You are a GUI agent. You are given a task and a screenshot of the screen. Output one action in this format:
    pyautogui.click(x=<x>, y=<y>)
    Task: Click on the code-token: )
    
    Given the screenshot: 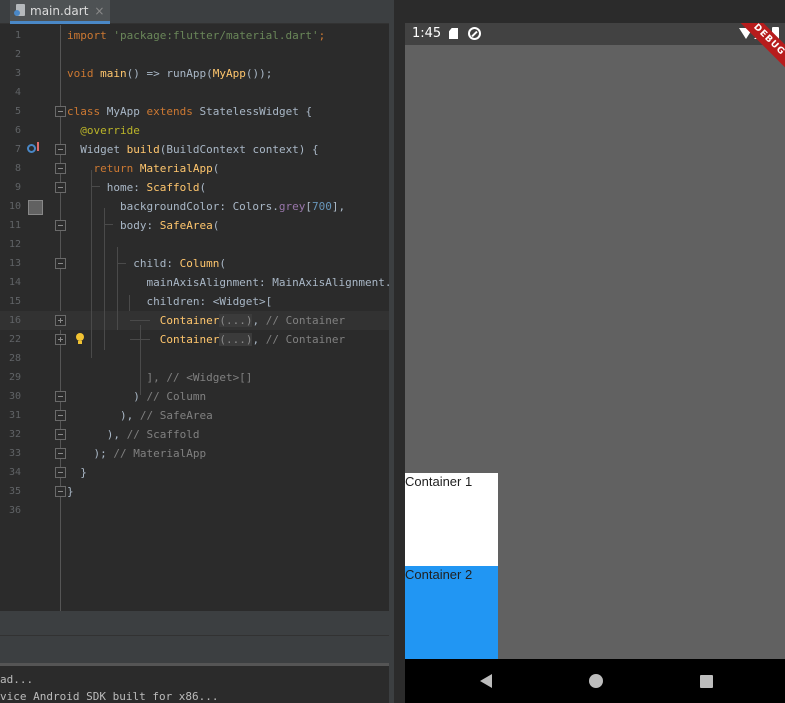 What is the action you would take?
    pyautogui.click(x=107, y=396)
    